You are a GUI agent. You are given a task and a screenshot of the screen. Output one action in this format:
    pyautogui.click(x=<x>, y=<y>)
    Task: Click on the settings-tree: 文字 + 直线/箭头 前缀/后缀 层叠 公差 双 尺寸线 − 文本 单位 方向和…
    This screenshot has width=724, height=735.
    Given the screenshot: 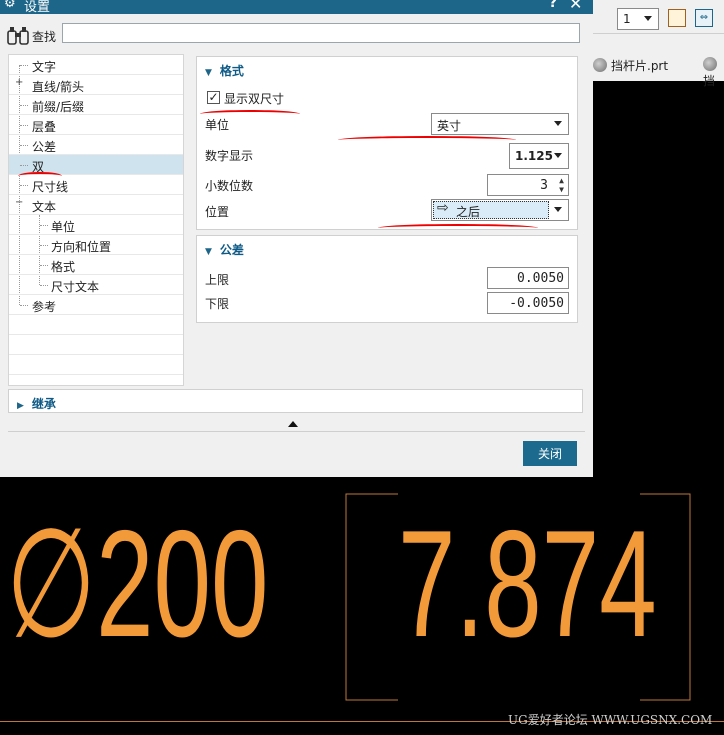 What is the action you would take?
    pyautogui.click(x=96, y=220)
    